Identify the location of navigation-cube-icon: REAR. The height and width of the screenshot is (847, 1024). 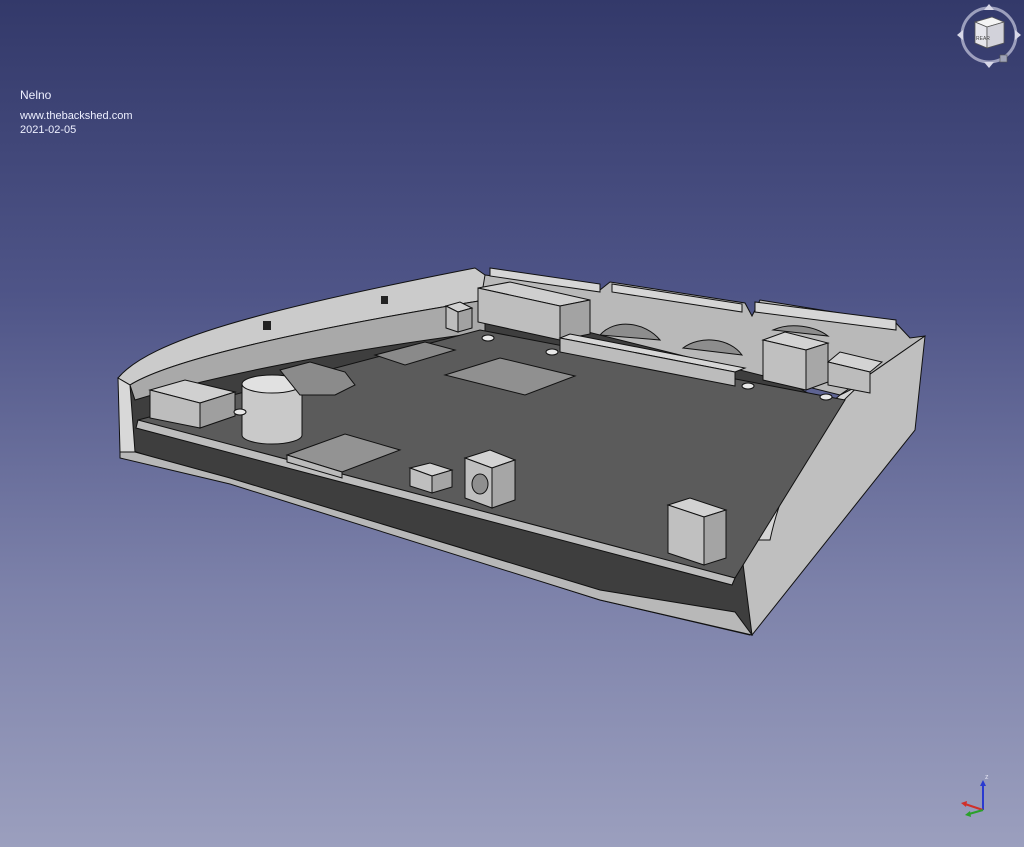
(989, 36).